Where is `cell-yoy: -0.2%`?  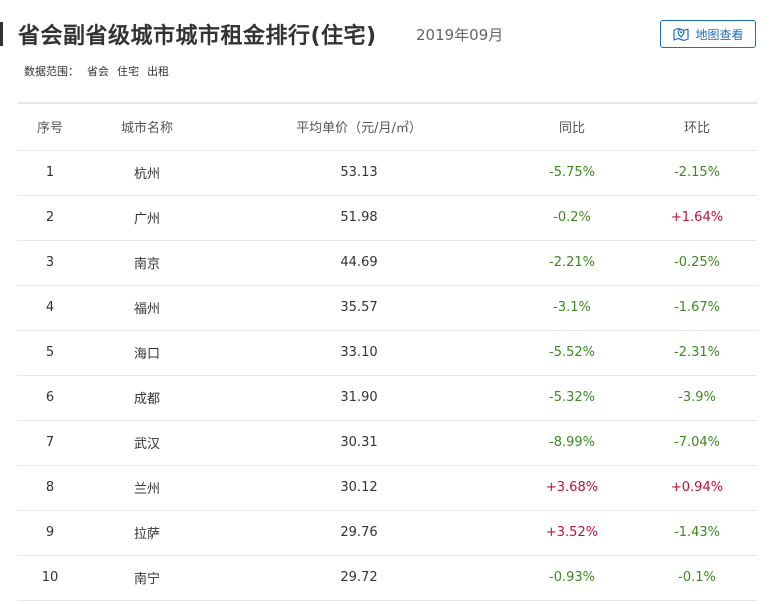 cell-yoy: -0.2% is located at coordinates (572, 217).